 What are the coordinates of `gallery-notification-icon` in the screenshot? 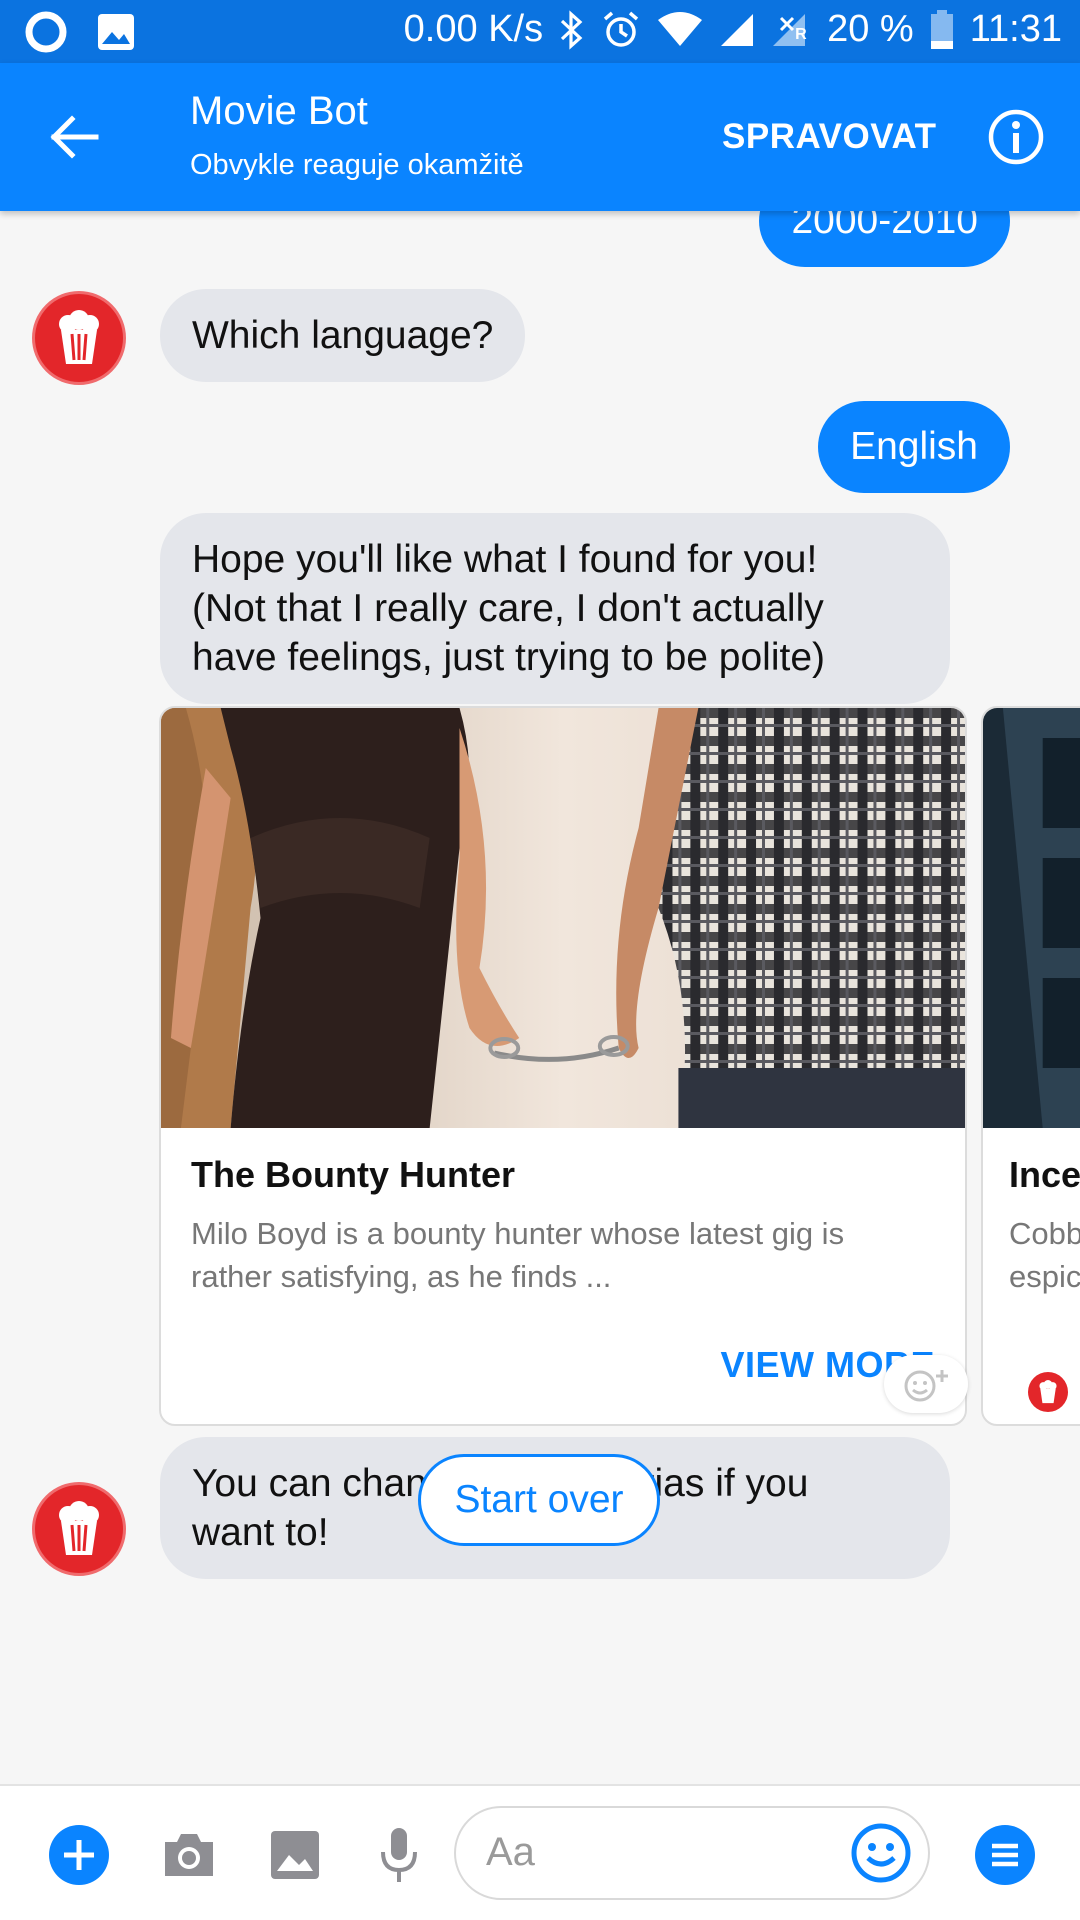 It's located at (116, 32).